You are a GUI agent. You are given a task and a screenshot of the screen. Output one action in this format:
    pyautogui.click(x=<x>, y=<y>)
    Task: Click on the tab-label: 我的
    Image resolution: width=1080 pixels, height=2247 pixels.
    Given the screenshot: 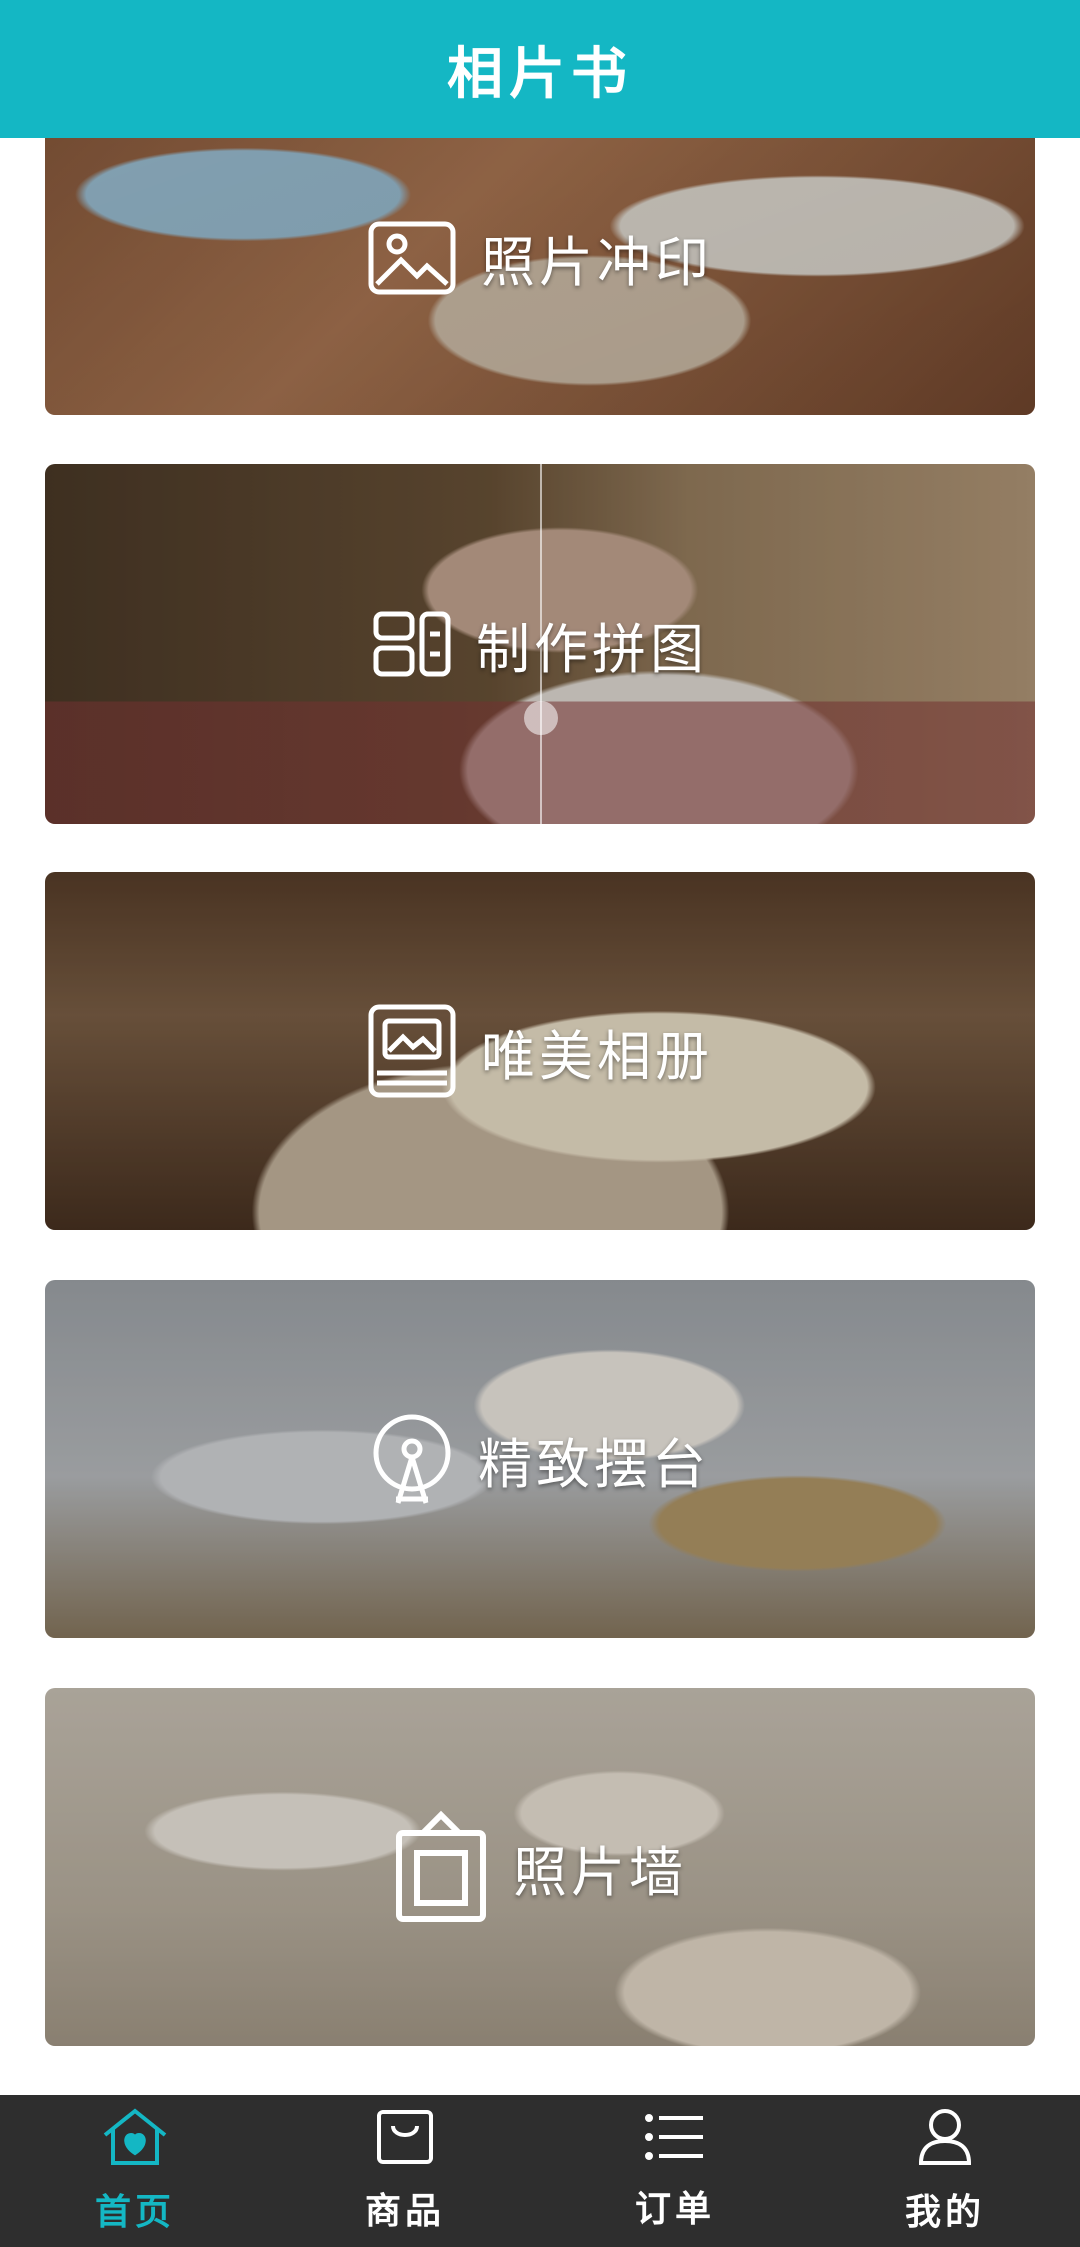 What is the action you would take?
    pyautogui.click(x=944, y=2212)
    